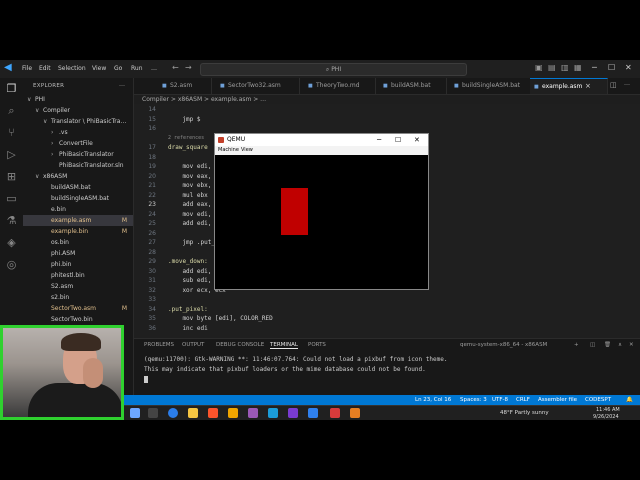  I want to click on status-spaces: Spaces: 3, so click(473, 400).